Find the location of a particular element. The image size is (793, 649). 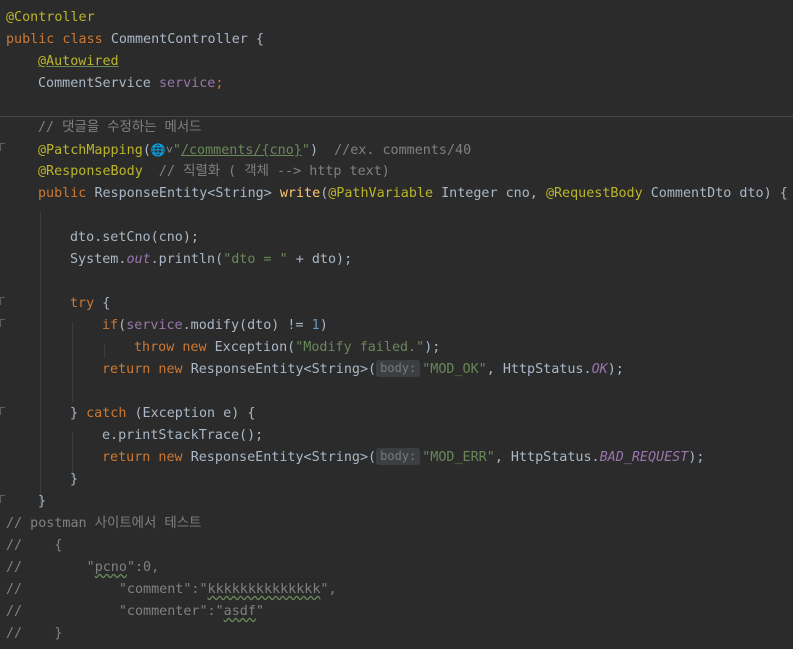

code-line: if(service.modify(dto) != 1) is located at coordinates (215, 326).